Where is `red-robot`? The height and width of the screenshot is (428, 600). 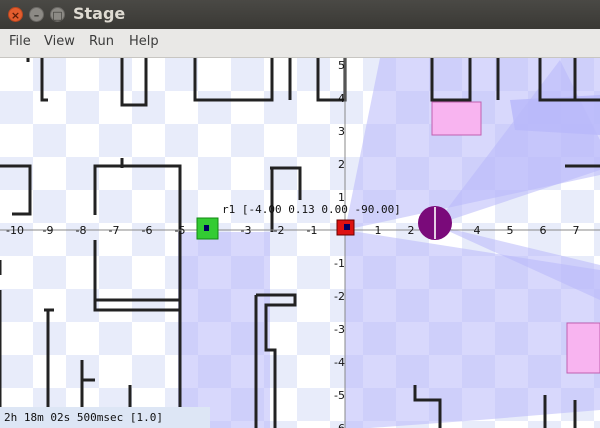
red-robot is located at coordinates (345, 227).